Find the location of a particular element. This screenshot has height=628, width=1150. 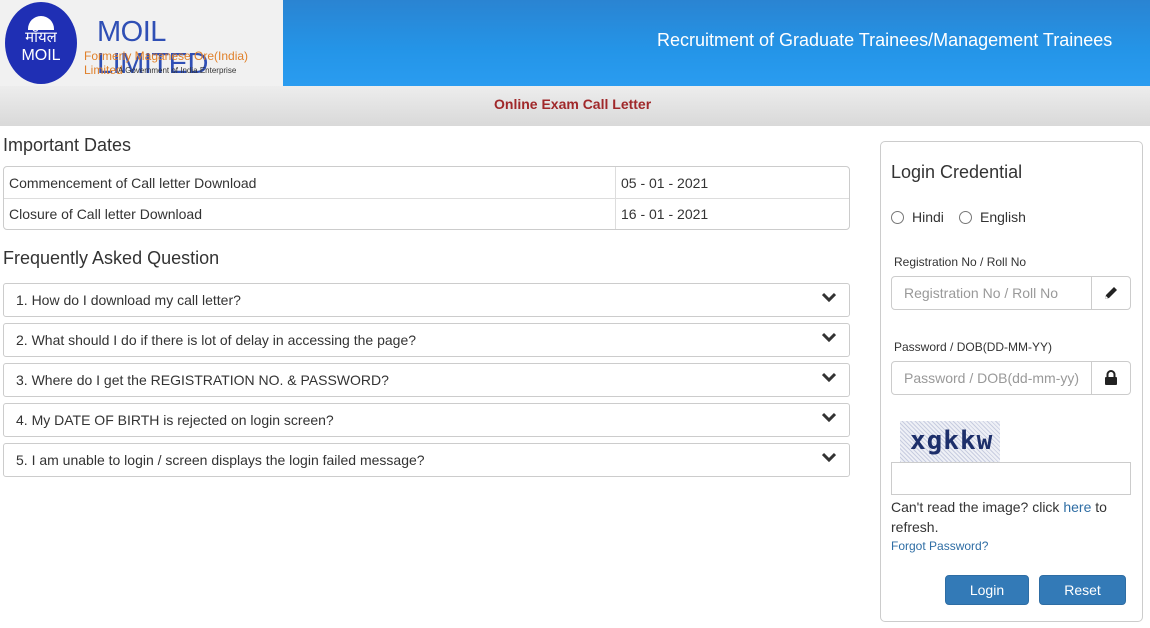

registration-input is located at coordinates (991, 293).